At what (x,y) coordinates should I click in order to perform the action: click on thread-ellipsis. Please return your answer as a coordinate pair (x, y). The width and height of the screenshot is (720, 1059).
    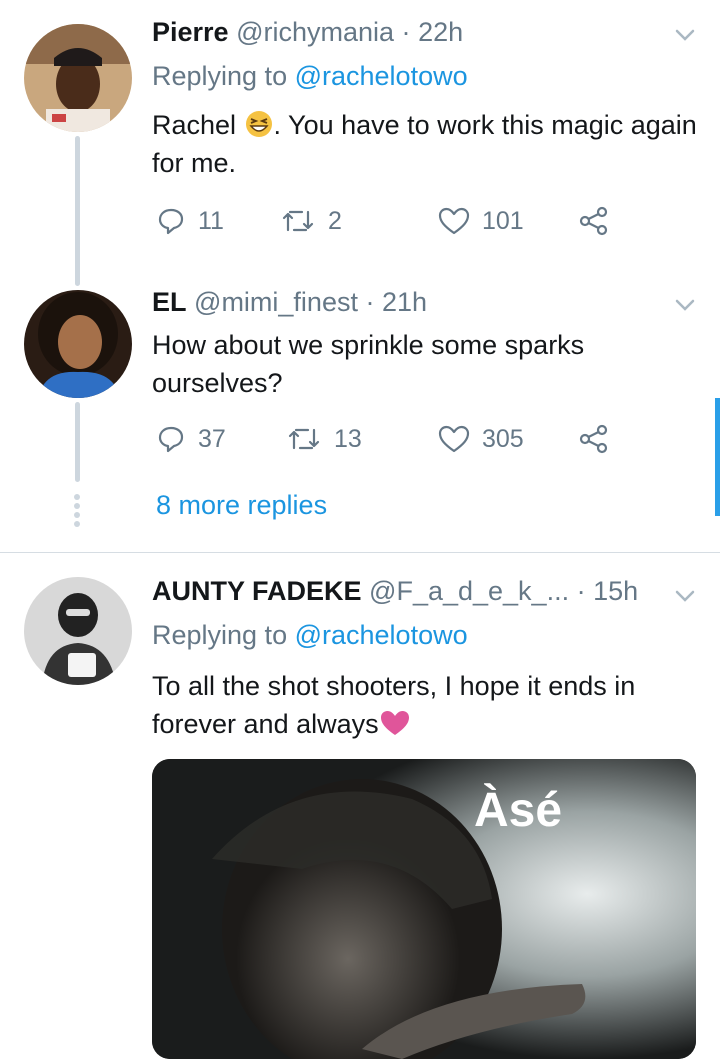
    Looking at the image, I should click on (77, 512).